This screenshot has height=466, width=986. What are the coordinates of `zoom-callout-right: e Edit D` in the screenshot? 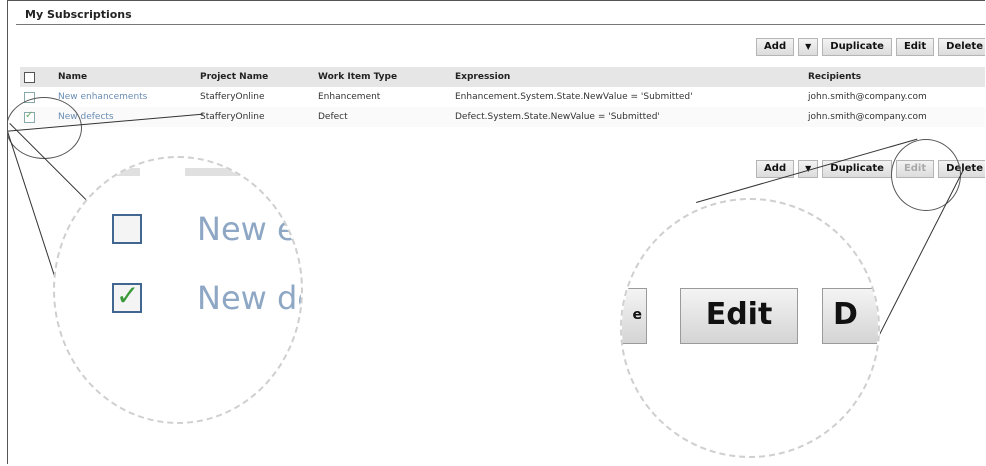 It's located at (750, 328).